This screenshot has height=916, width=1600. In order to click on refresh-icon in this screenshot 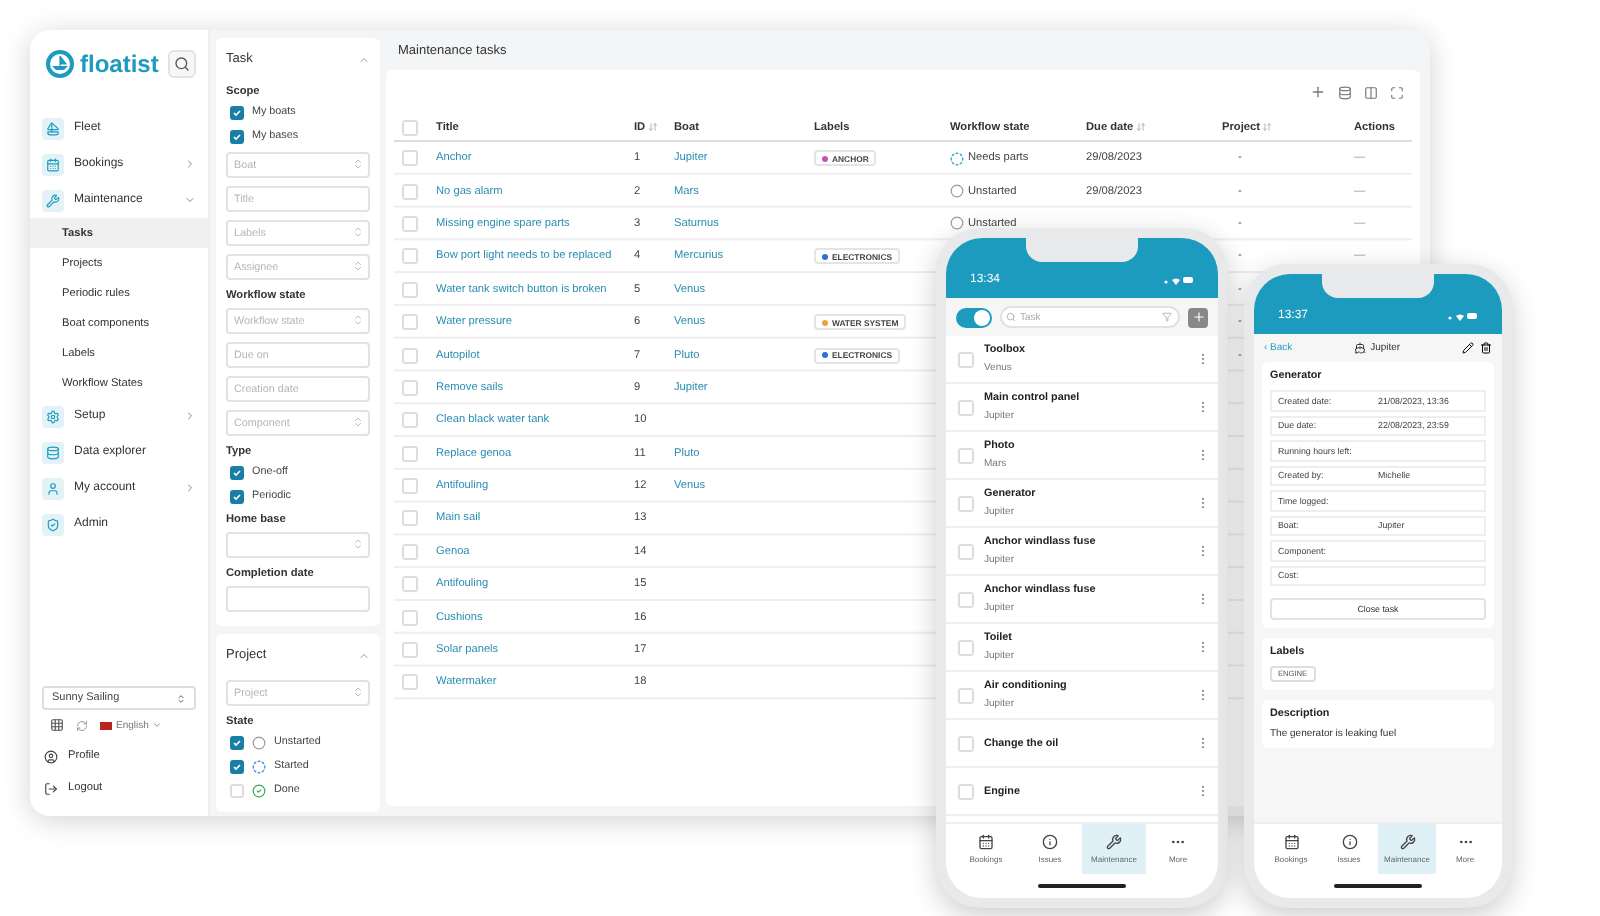, I will do `click(82, 725)`.